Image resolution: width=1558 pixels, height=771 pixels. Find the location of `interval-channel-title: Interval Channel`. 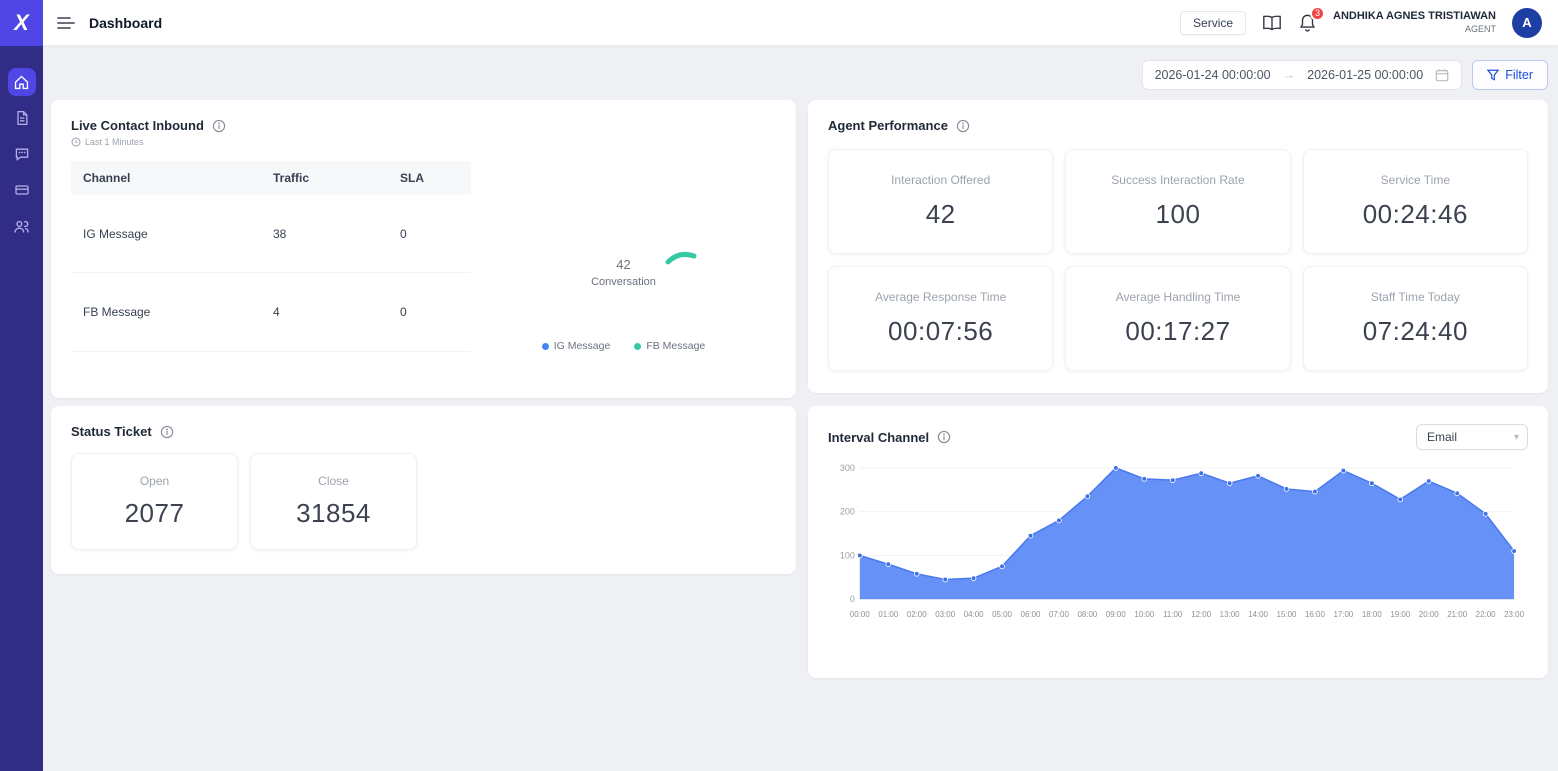

interval-channel-title: Interval Channel is located at coordinates (879, 437).